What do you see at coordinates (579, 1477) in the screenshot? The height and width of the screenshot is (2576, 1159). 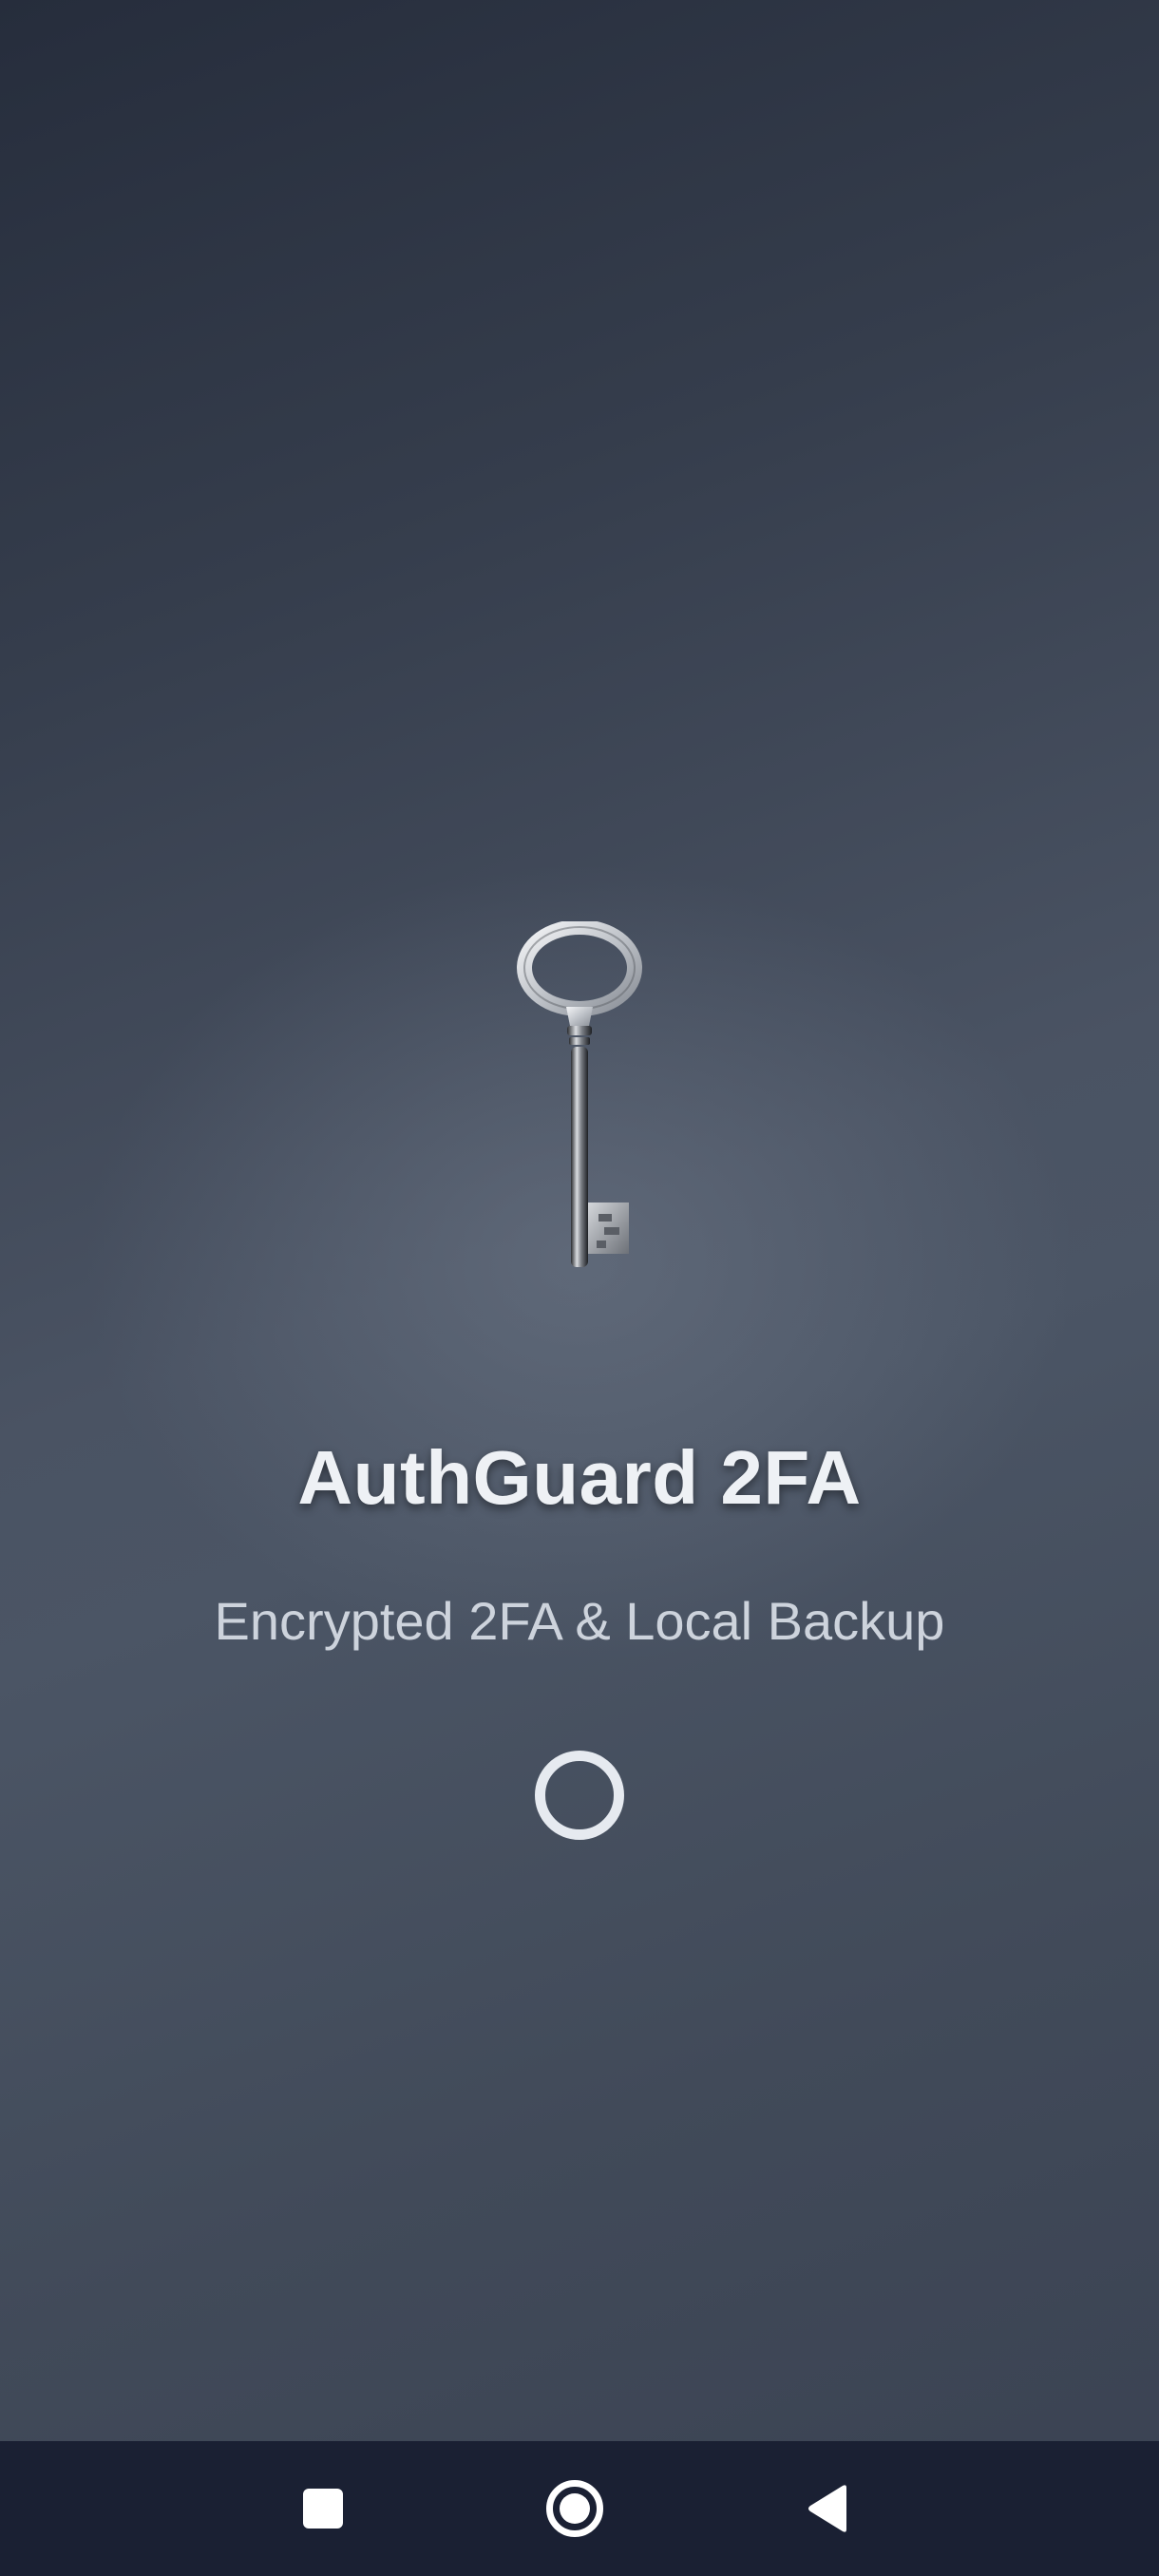 I see `app-title: AuthGuard 2FA` at bounding box center [579, 1477].